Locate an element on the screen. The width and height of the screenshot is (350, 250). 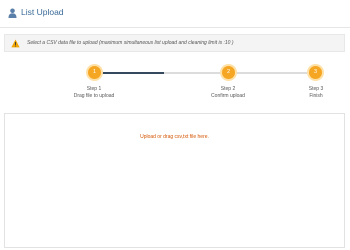
step-2-label: Step 2 Confirm upload is located at coordinates (228, 92).